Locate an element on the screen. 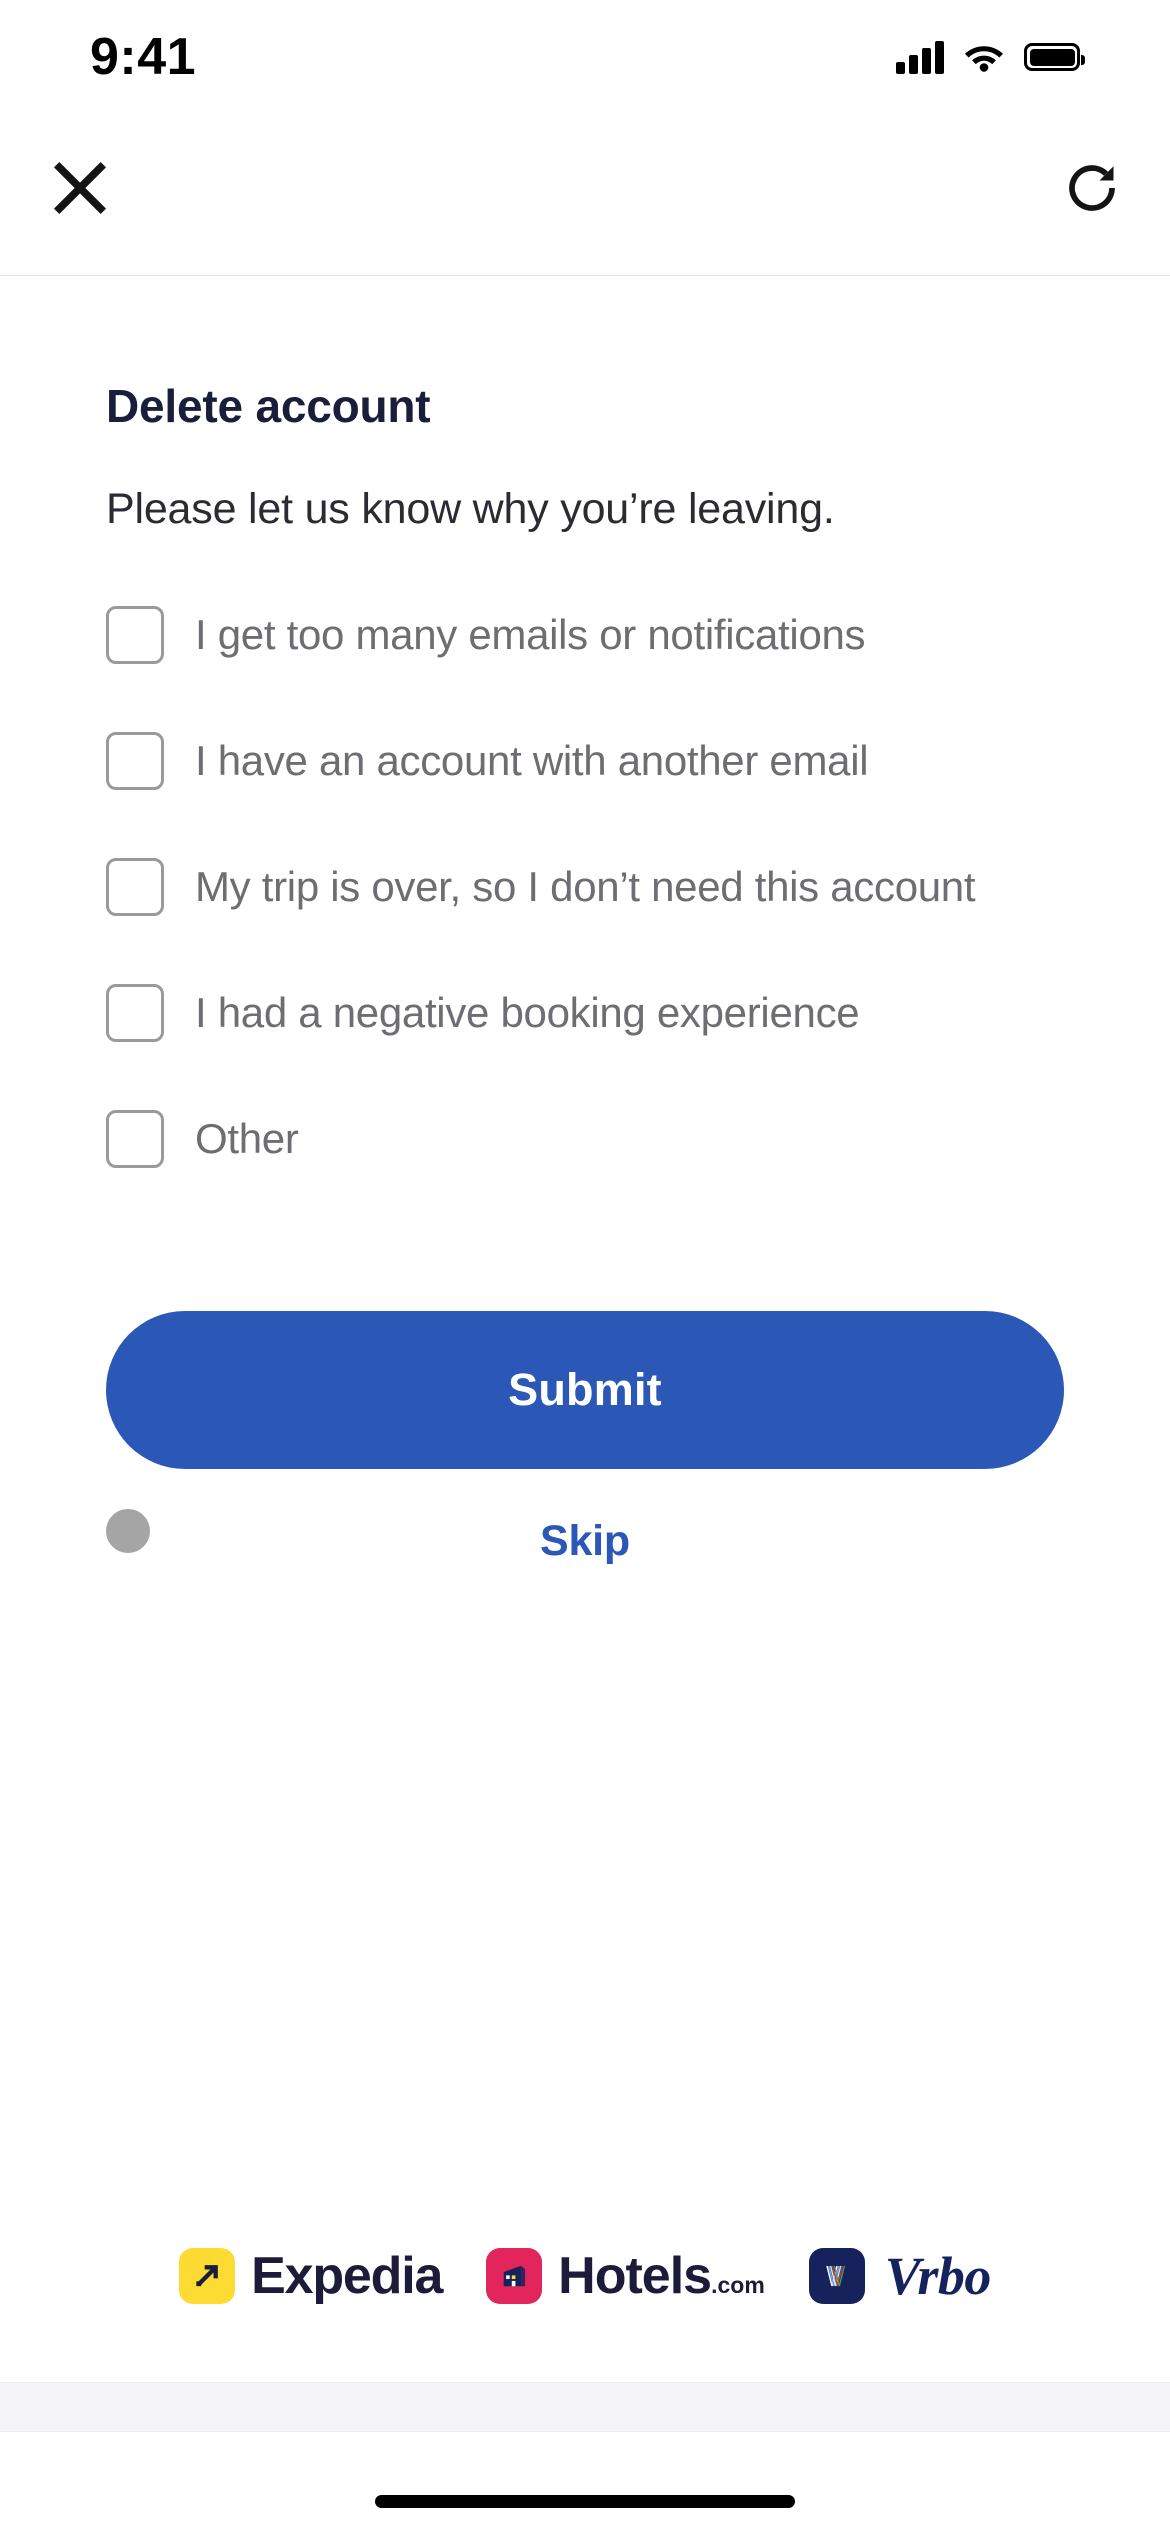  expedia-logo-icon is located at coordinates (207, 2276).